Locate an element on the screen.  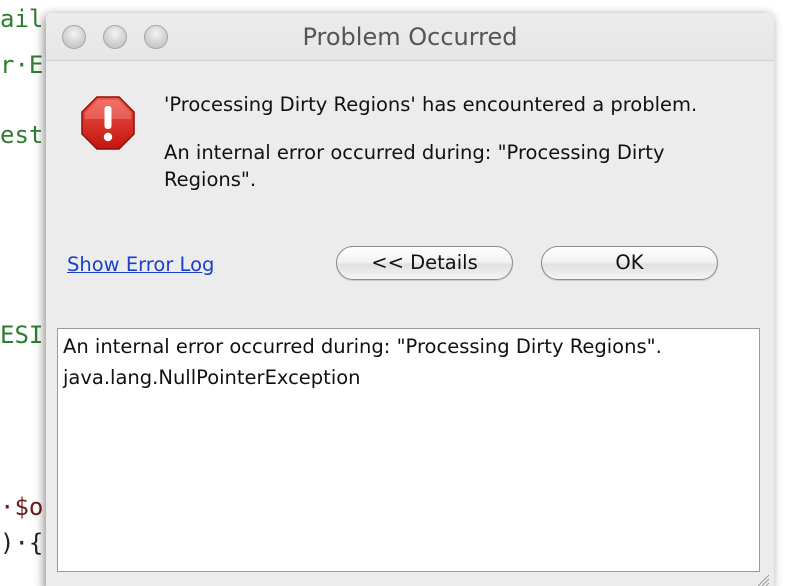
code-line: ·$o is located at coordinates (22, 507).